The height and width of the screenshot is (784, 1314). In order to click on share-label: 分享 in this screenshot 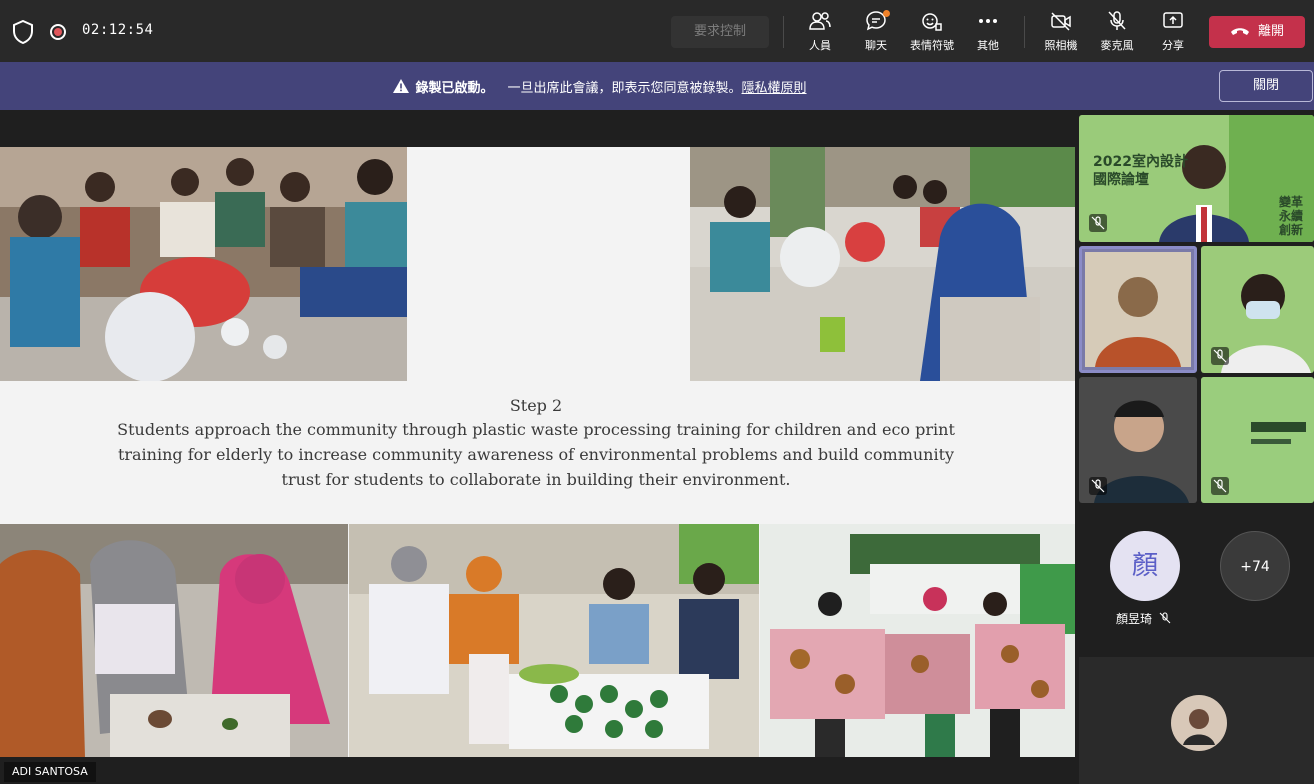, I will do `click(1173, 45)`.